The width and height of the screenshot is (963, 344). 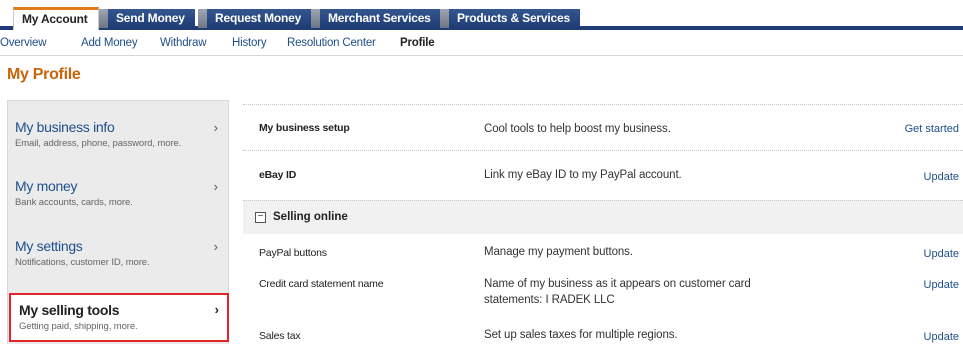 What do you see at coordinates (254, 18) in the screenshot?
I see `tab-request-money: Request Money` at bounding box center [254, 18].